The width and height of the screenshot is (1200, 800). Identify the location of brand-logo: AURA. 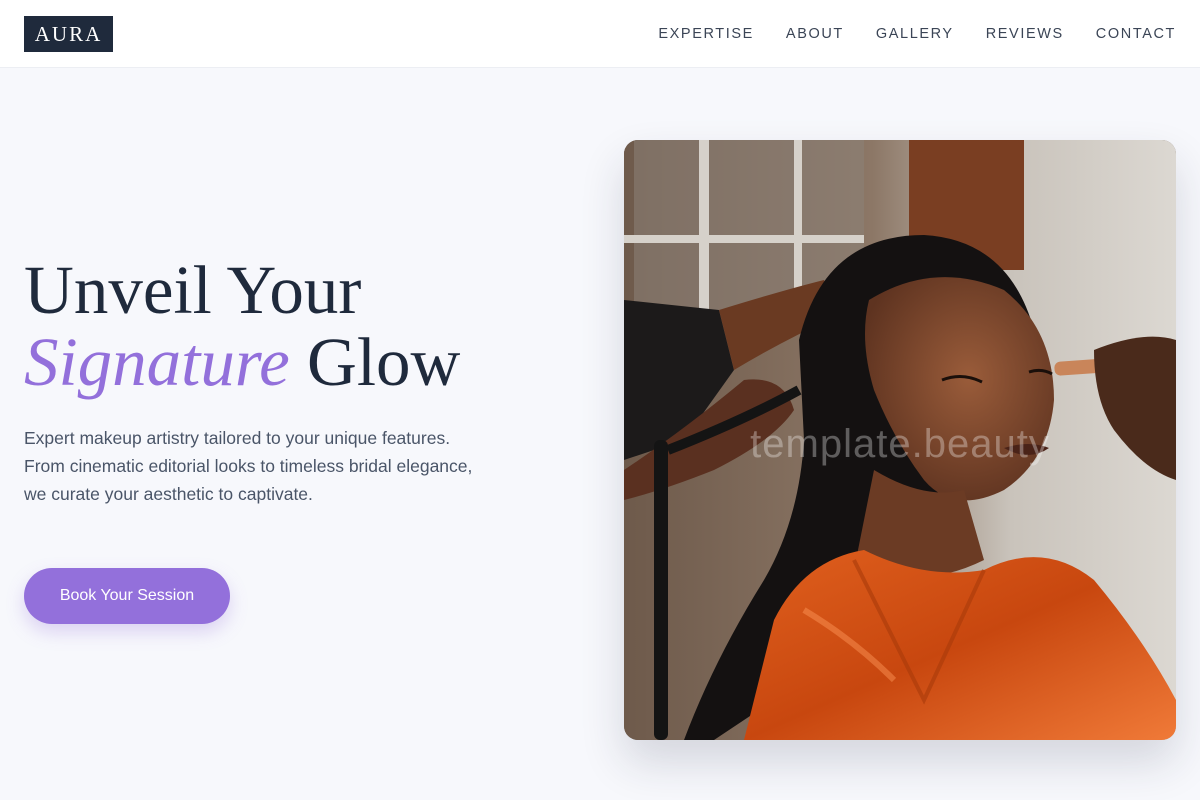
(68, 34).